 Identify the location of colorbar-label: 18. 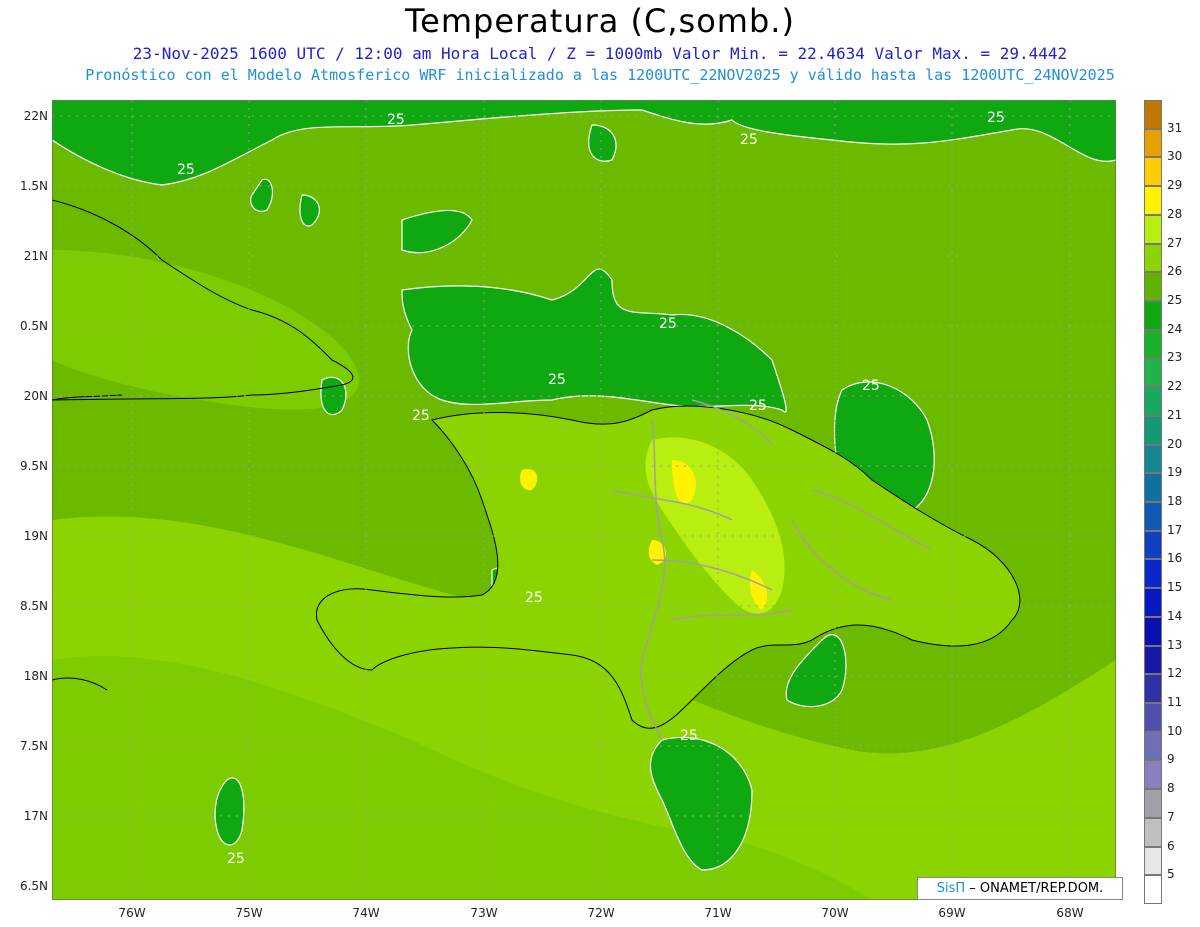
(1175, 501).